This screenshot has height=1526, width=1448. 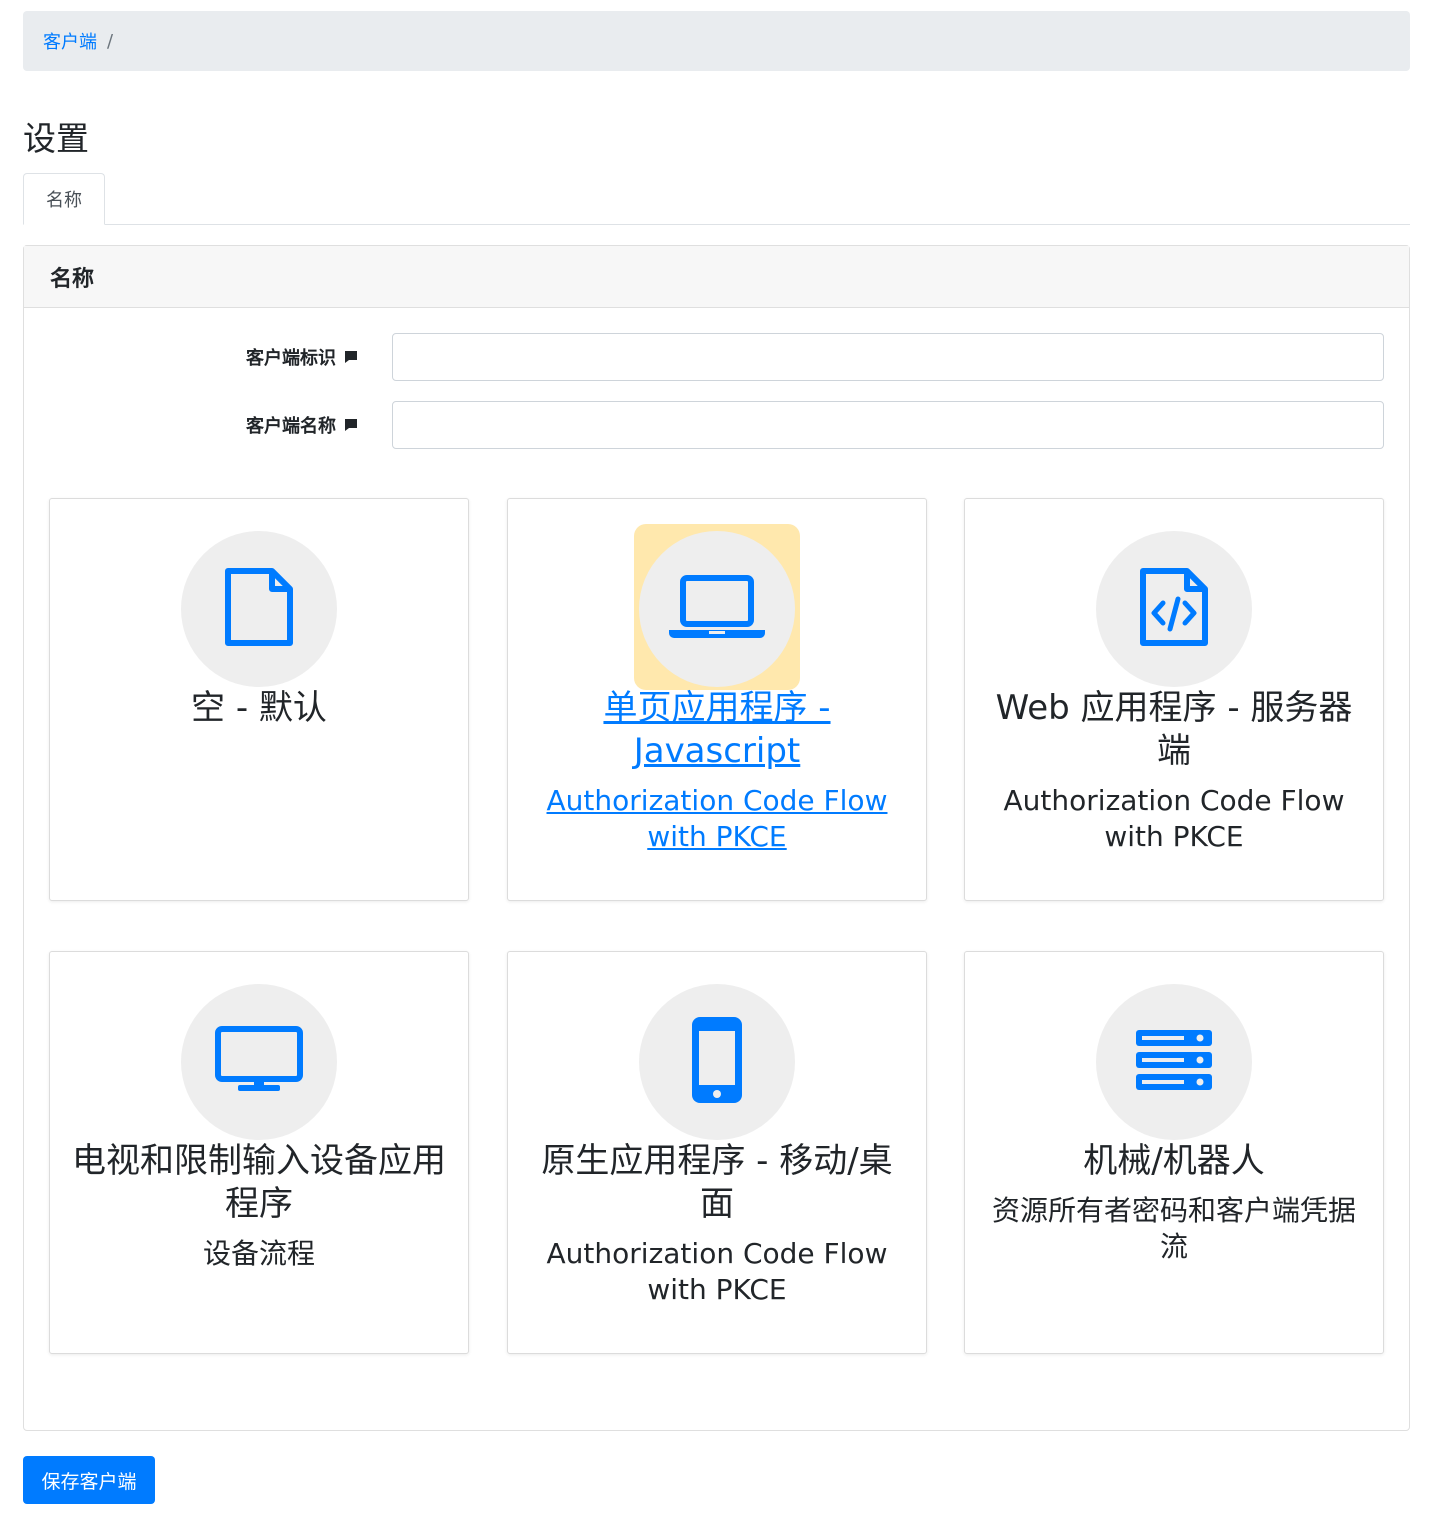 I want to click on breadcrumb-link-clients: 客户端, so click(x=70, y=41).